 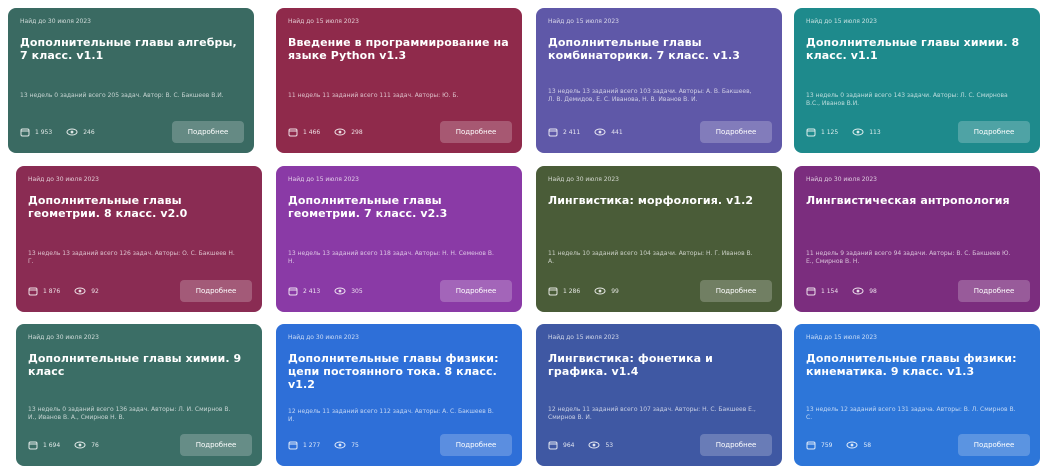 What do you see at coordinates (140, 445) in the screenshot?
I see `card-footer: 1 694 76 Подробнее` at bounding box center [140, 445].